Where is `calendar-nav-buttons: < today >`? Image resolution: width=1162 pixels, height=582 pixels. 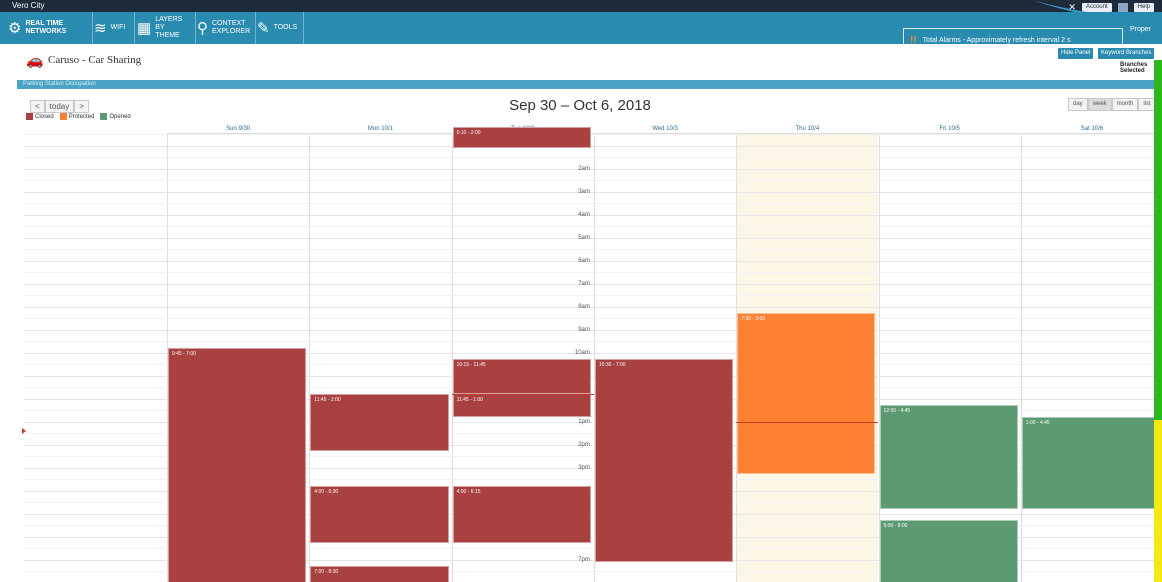 calendar-nav-buttons: < today > is located at coordinates (59, 106).